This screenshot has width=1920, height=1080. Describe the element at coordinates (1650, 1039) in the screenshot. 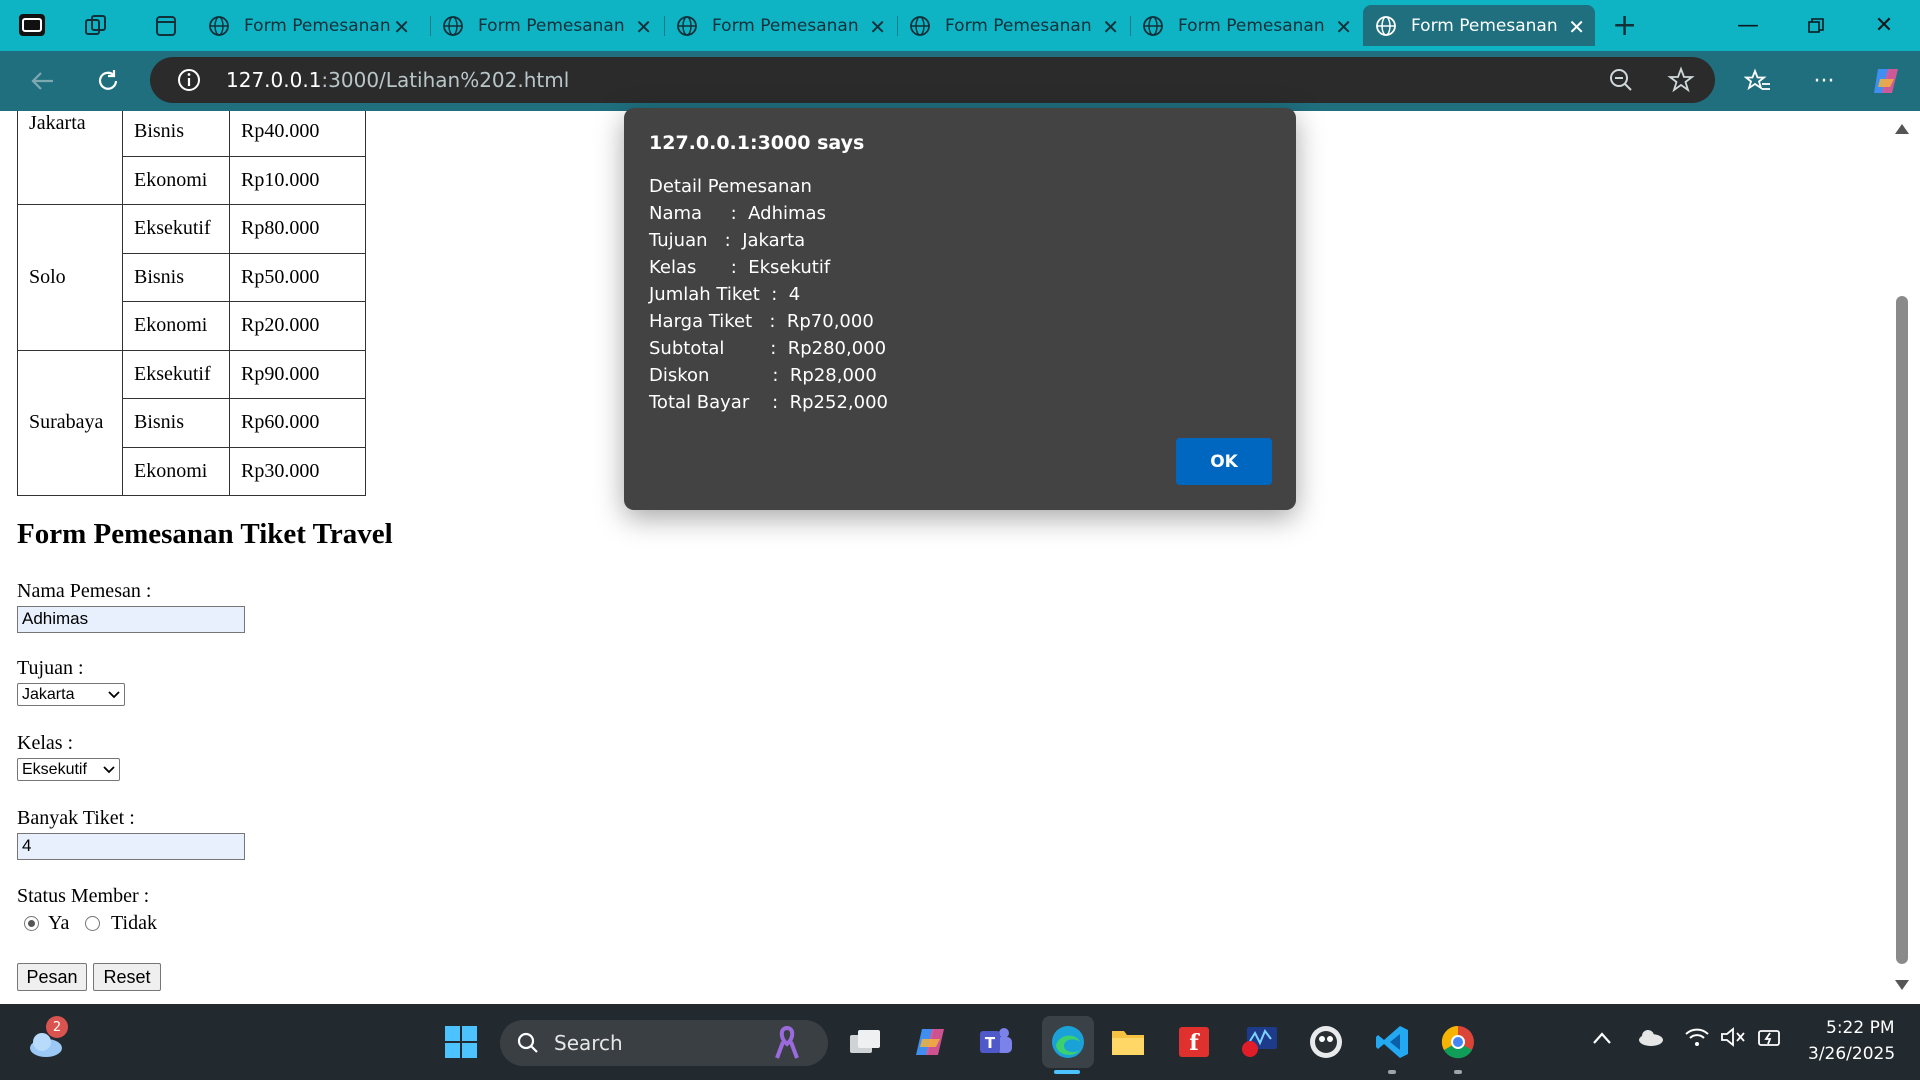

I see `onedrive-icon` at that location.